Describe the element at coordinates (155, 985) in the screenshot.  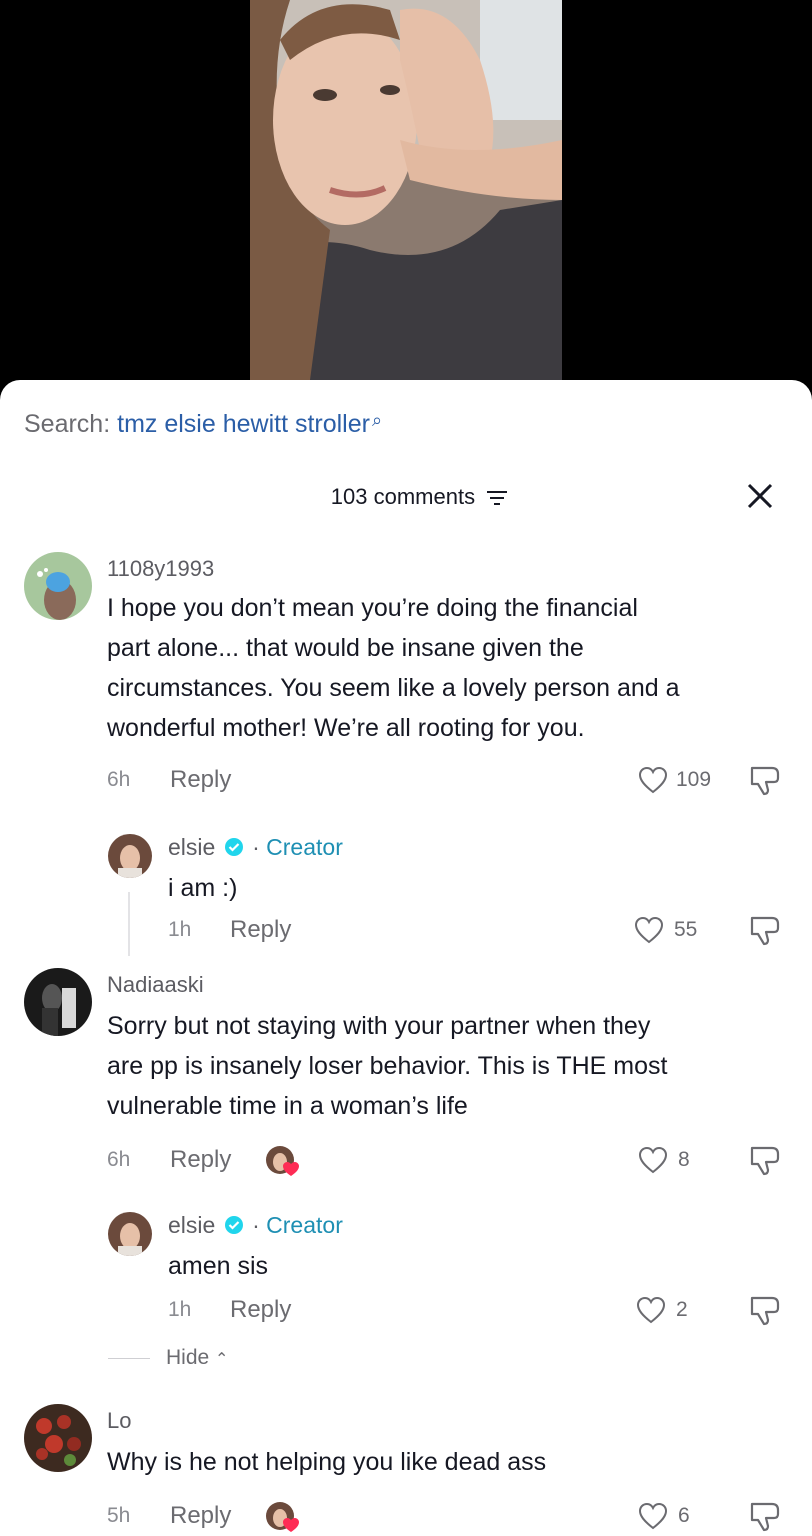
I see `comment-username: Nadiaaski` at that location.